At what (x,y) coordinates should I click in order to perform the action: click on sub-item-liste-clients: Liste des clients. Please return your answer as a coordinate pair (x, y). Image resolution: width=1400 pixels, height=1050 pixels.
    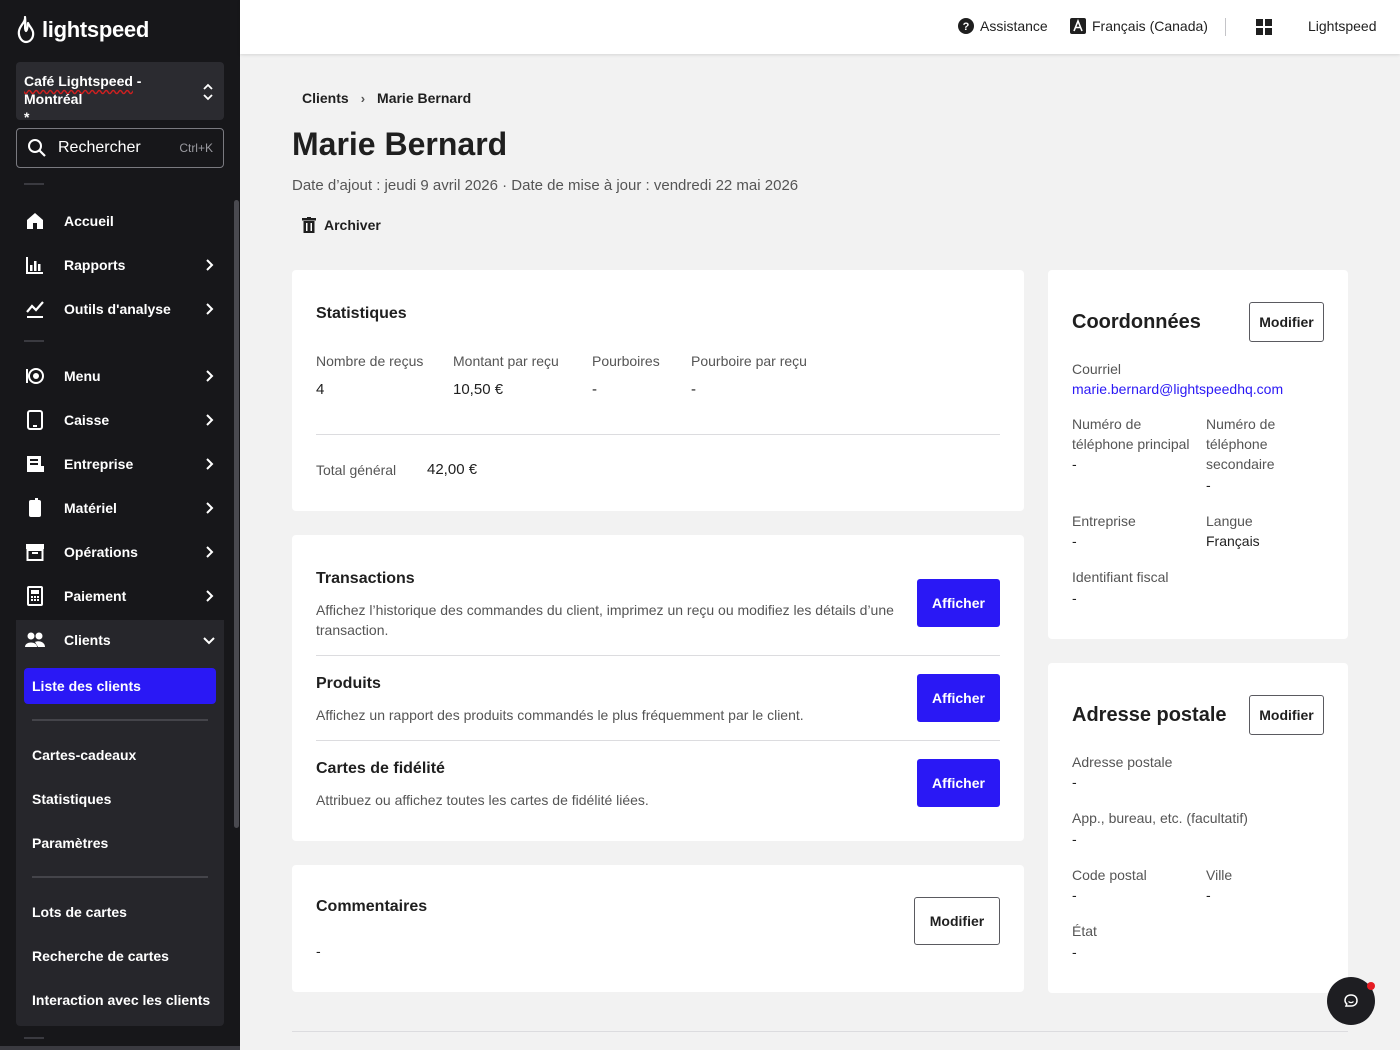
    Looking at the image, I should click on (120, 686).